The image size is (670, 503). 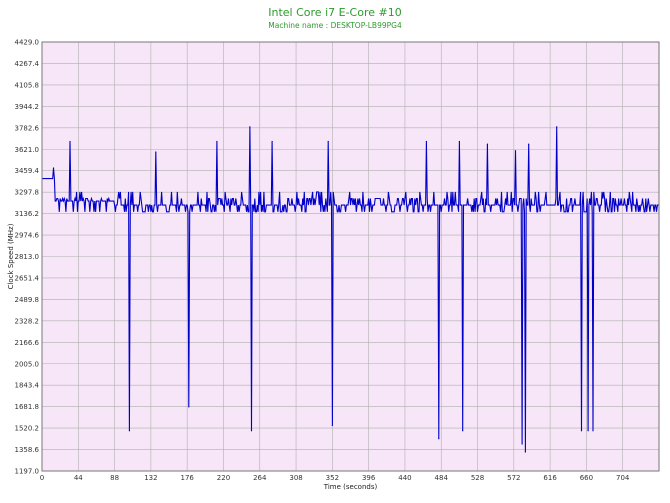 What do you see at coordinates (27, 343) in the screenshot?
I see `y-tick-label: 2166.6` at bounding box center [27, 343].